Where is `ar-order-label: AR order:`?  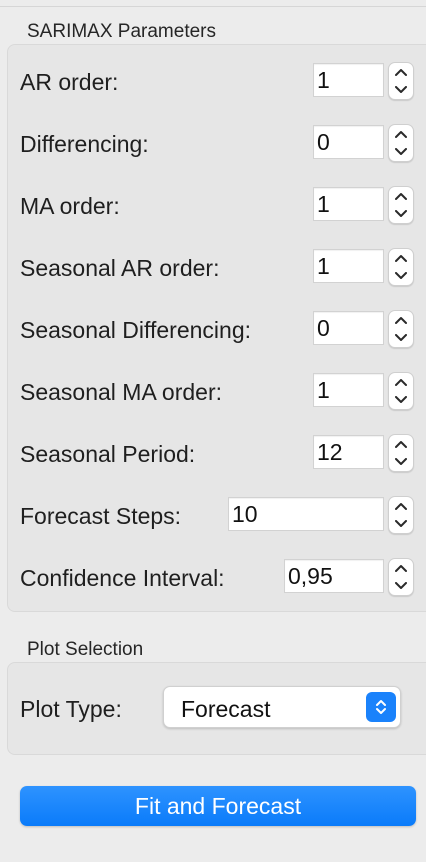 ar-order-label: AR order: is located at coordinates (69, 82).